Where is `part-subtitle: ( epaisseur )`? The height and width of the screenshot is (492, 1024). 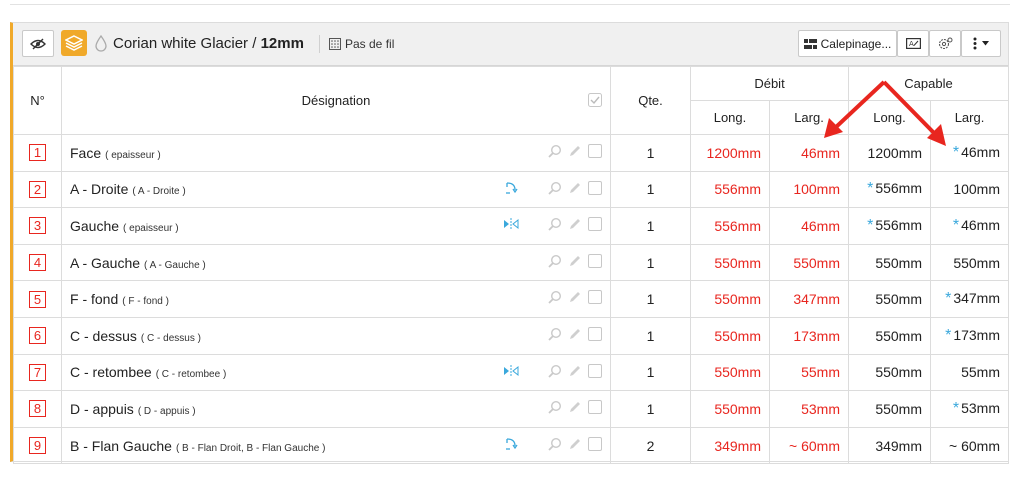
part-subtitle: ( epaisseur ) is located at coordinates (133, 155).